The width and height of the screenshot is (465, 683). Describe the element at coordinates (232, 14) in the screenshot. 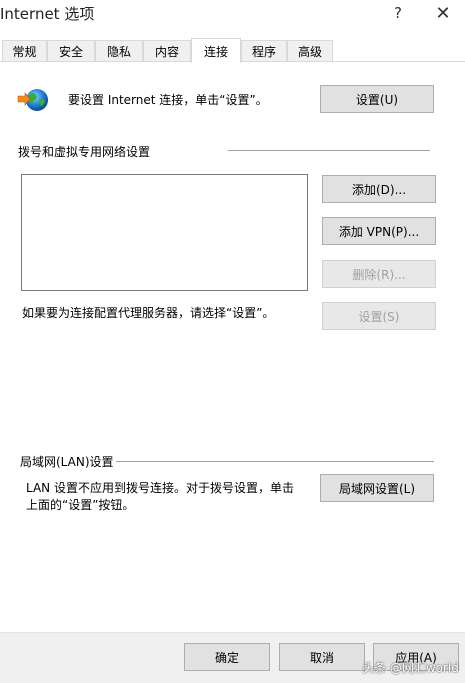

I see `title-bar: Internet 选项 ? ✕` at that location.